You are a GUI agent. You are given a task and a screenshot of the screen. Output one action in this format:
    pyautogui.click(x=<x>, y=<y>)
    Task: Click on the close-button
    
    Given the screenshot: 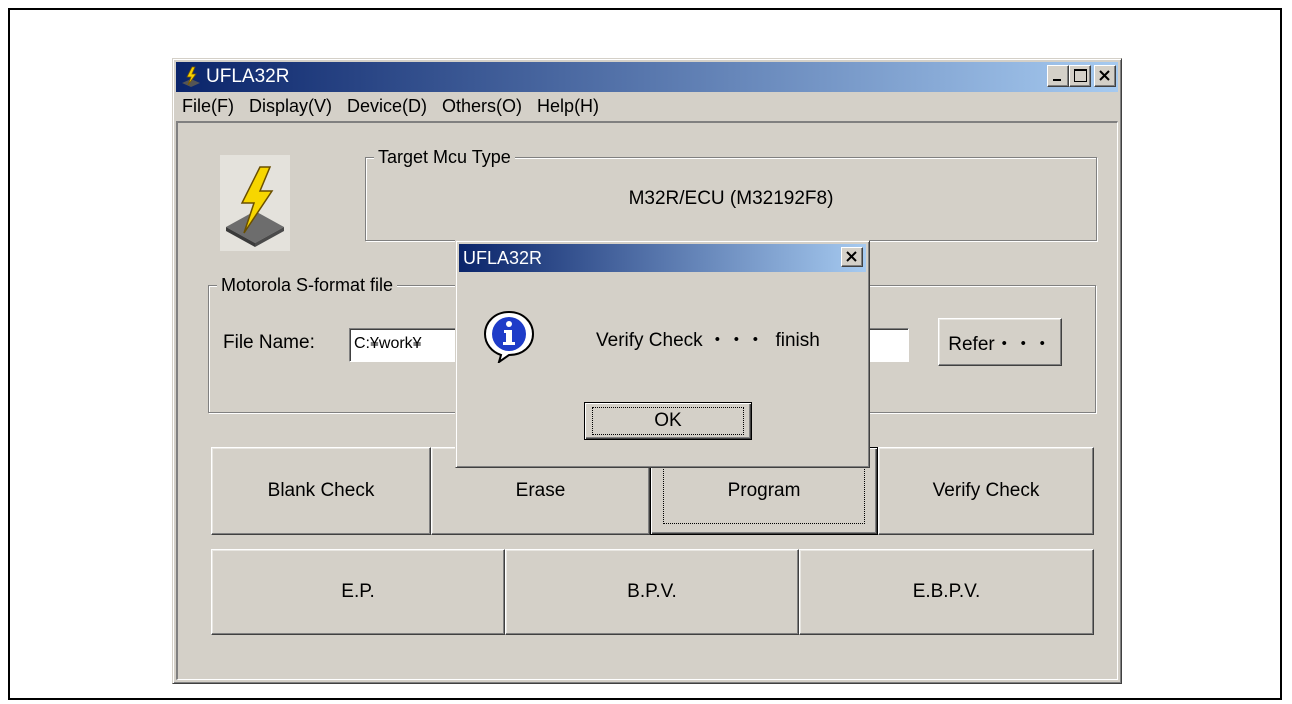 What is the action you would take?
    pyautogui.click(x=1105, y=76)
    